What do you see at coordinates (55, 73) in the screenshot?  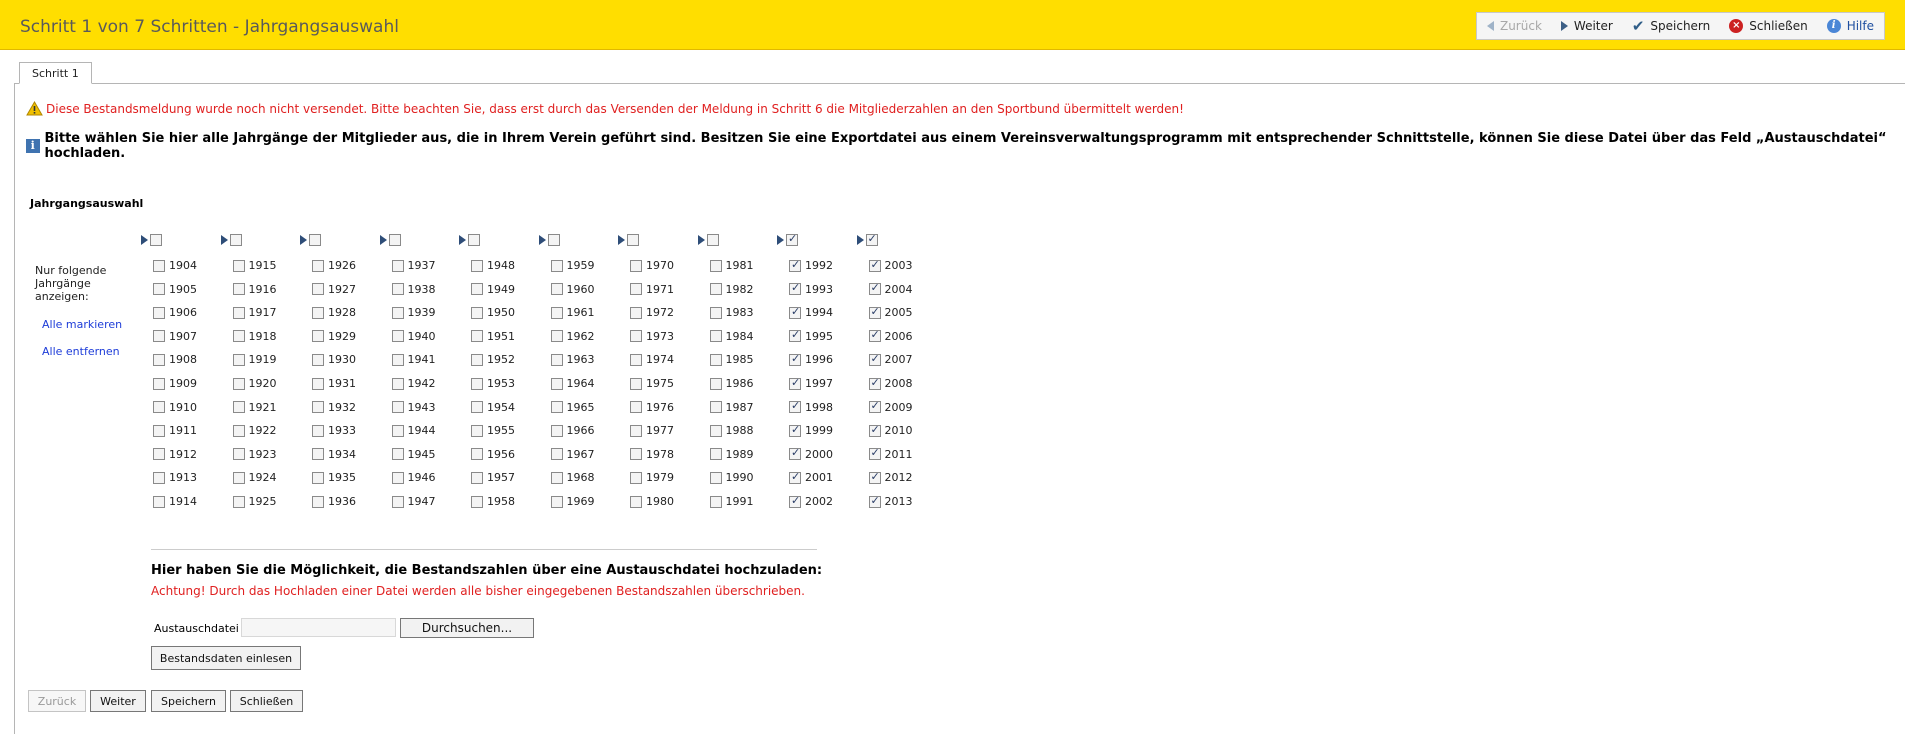 I see `tab-step-1: Schritt 1` at bounding box center [55, 73].